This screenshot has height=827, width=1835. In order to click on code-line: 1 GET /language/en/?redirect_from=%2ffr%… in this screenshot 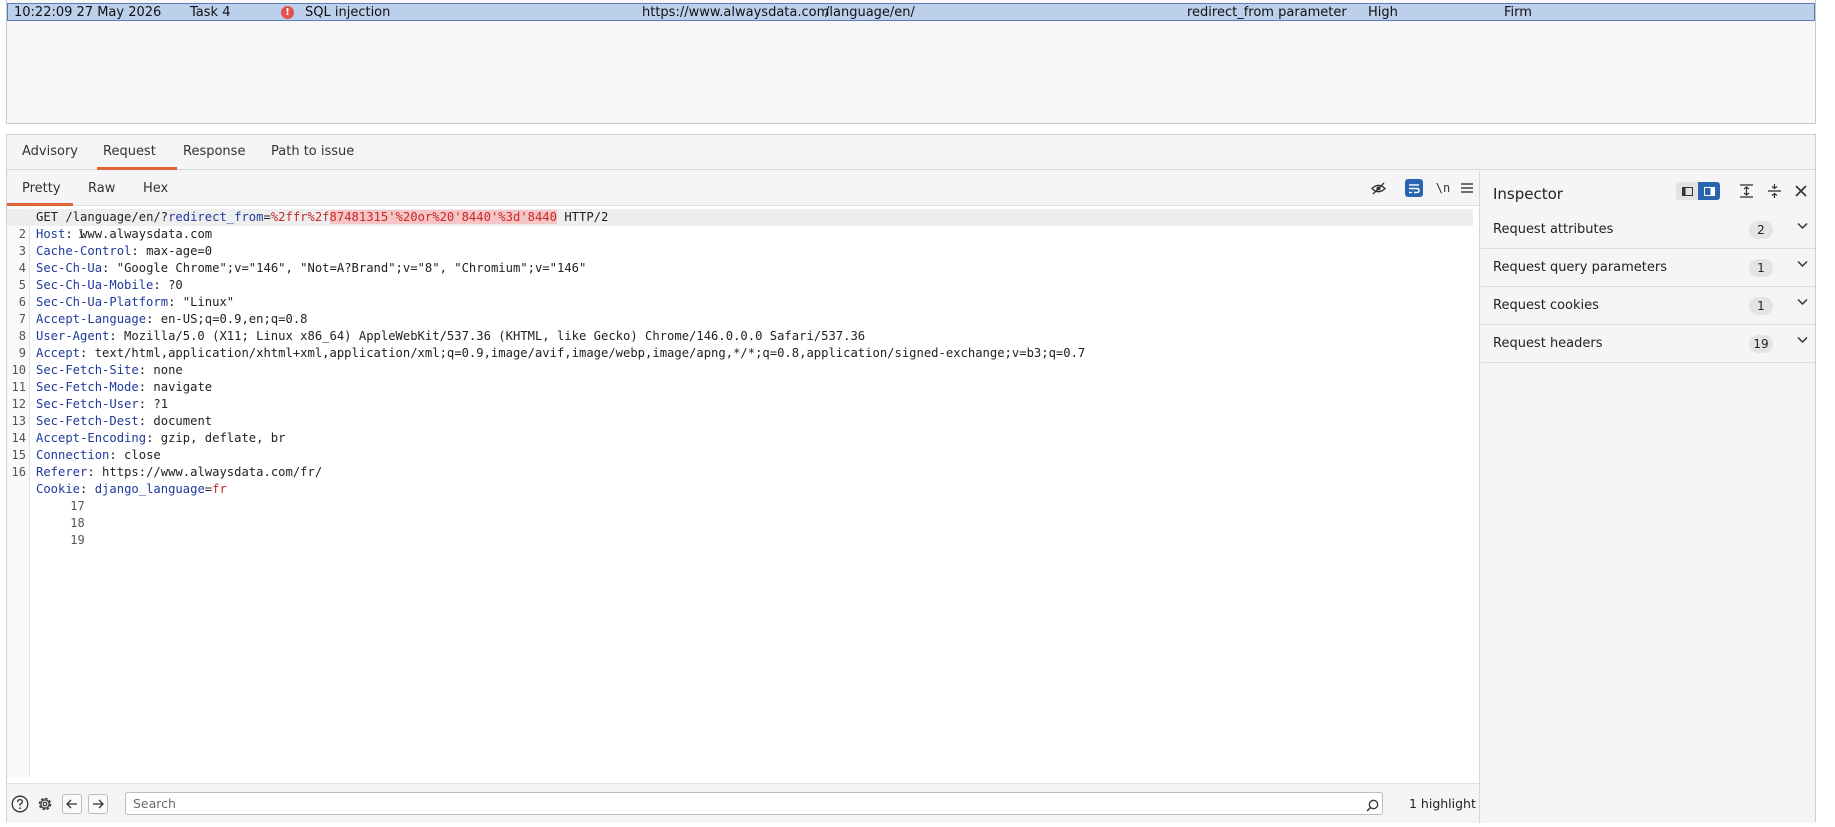, I will do `click(740, 225)`.